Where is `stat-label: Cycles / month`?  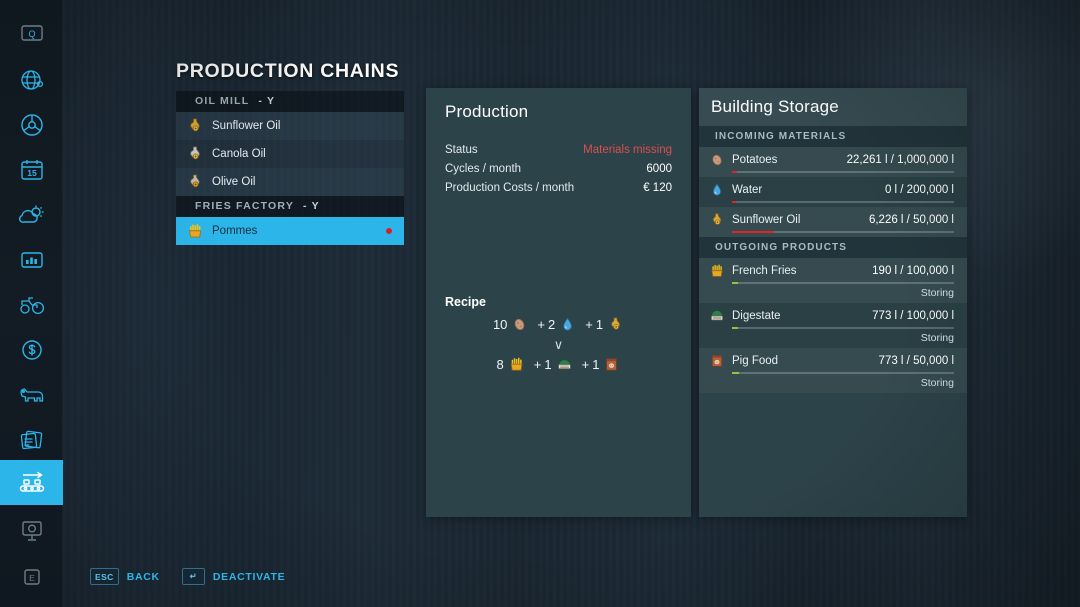
stat-label: Cycles / month is located at coordinates (483, 168).